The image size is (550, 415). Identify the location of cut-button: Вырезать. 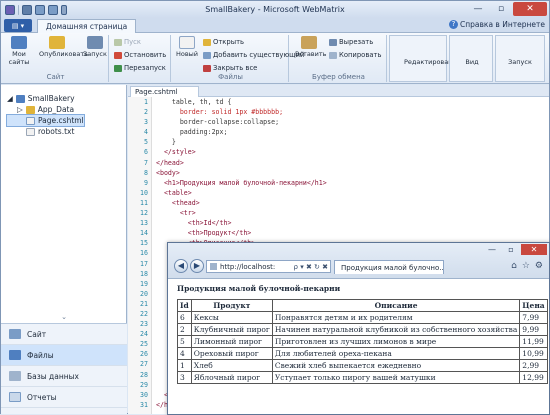
(351, 42).